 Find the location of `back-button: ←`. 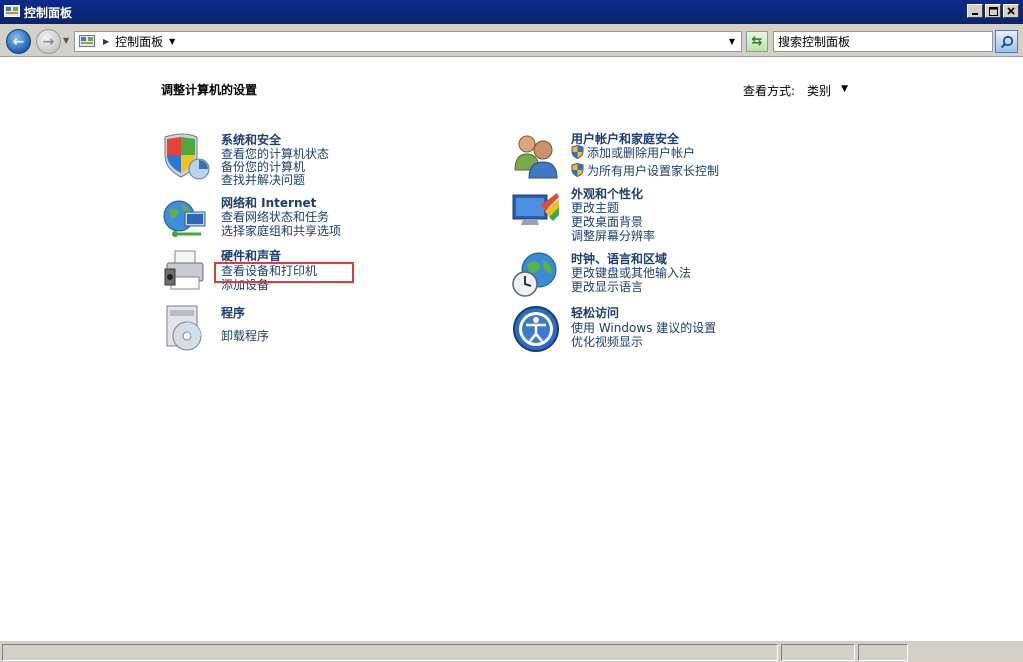

back-button: ← is located at coordinates (18, 41).